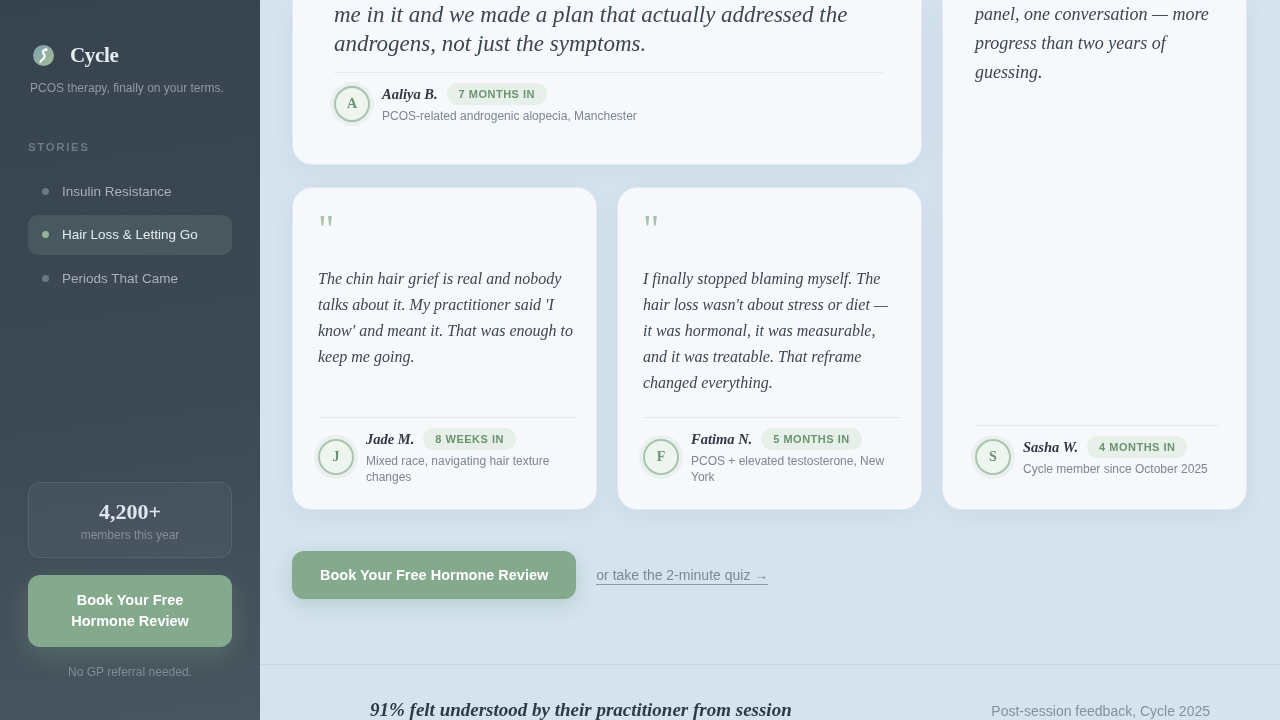 The width and height of the screenshot is (1280, 720). What do you see at coordinates (509, 116) in the screenshot?
I see `author-detail: PCOS-related androgenic alopecia, Manchester` at bounding box center [509, 116].